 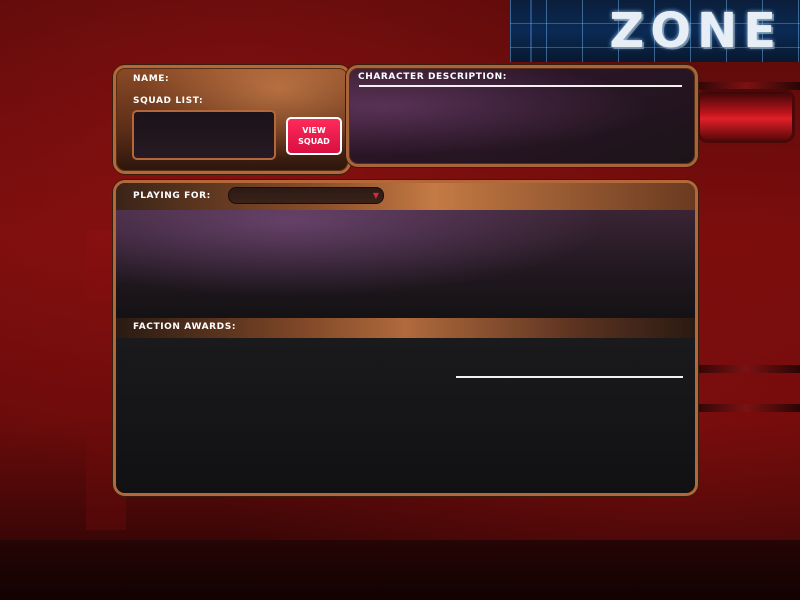 I want to click on squad-list, so click(x=204, y=135).